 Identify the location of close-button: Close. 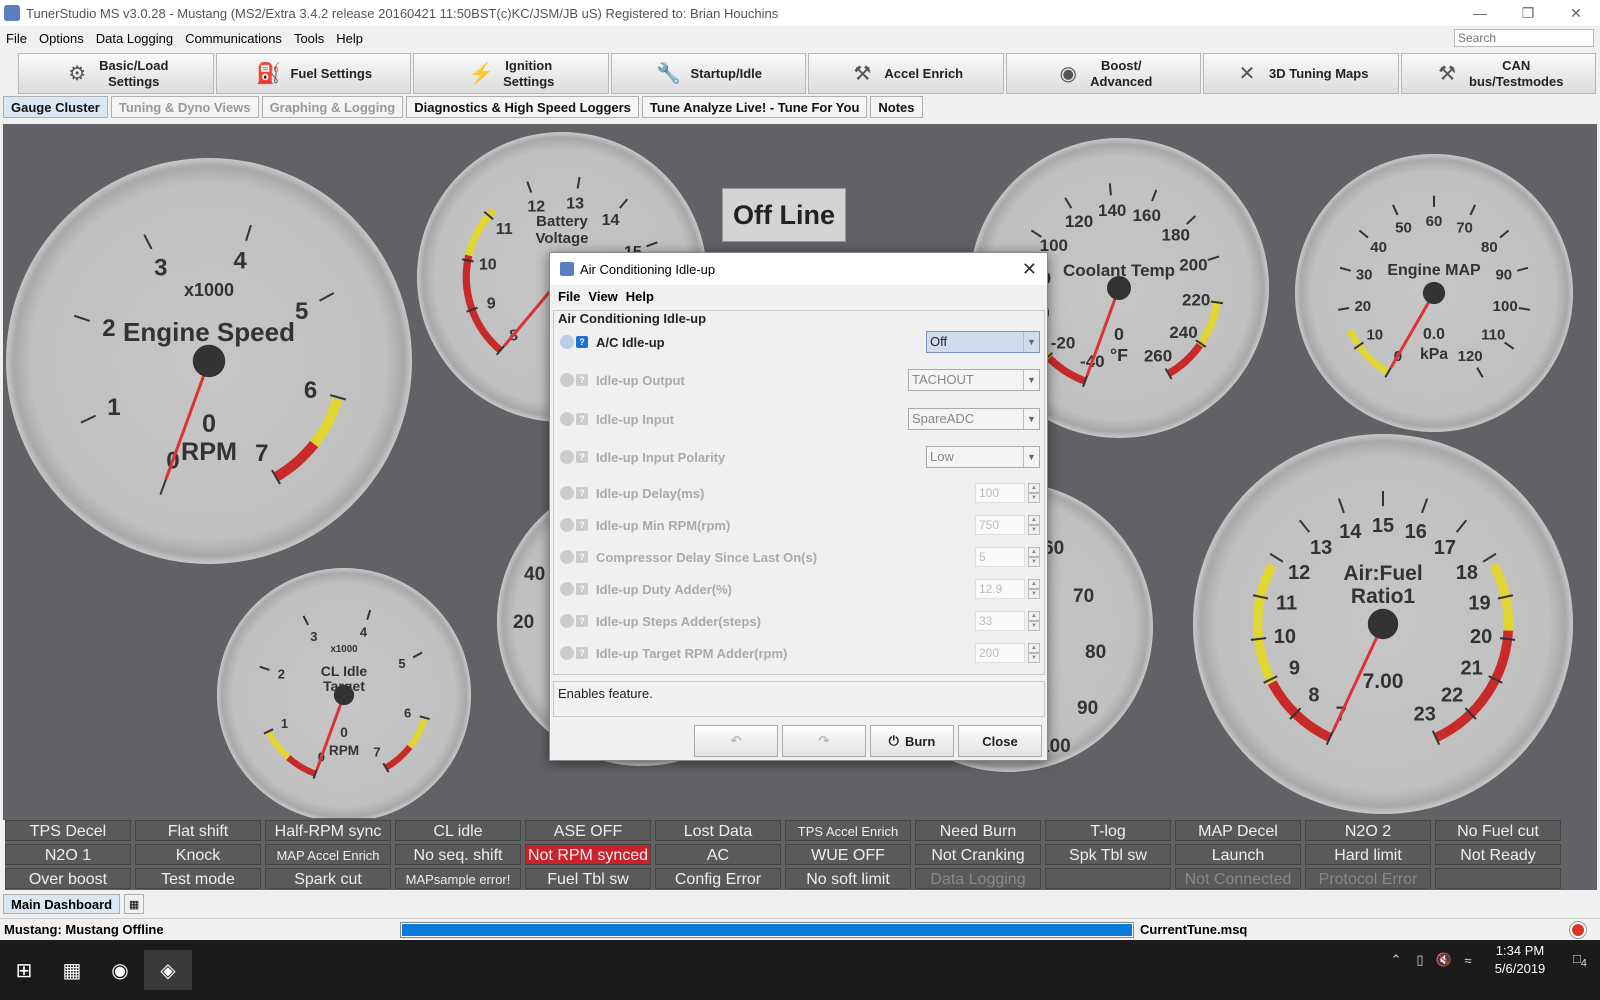
(1000, 741).